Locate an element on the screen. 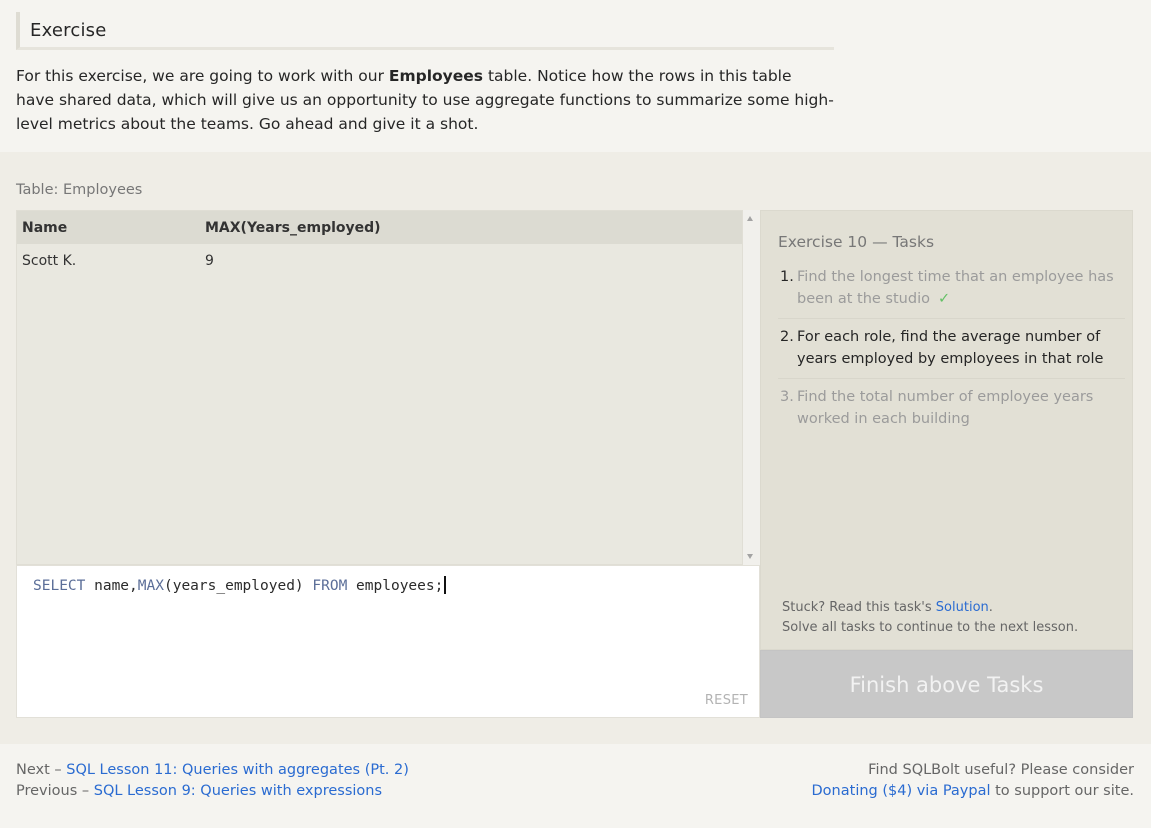  table-label: Table: Employees is located at coordinates (79, 190).